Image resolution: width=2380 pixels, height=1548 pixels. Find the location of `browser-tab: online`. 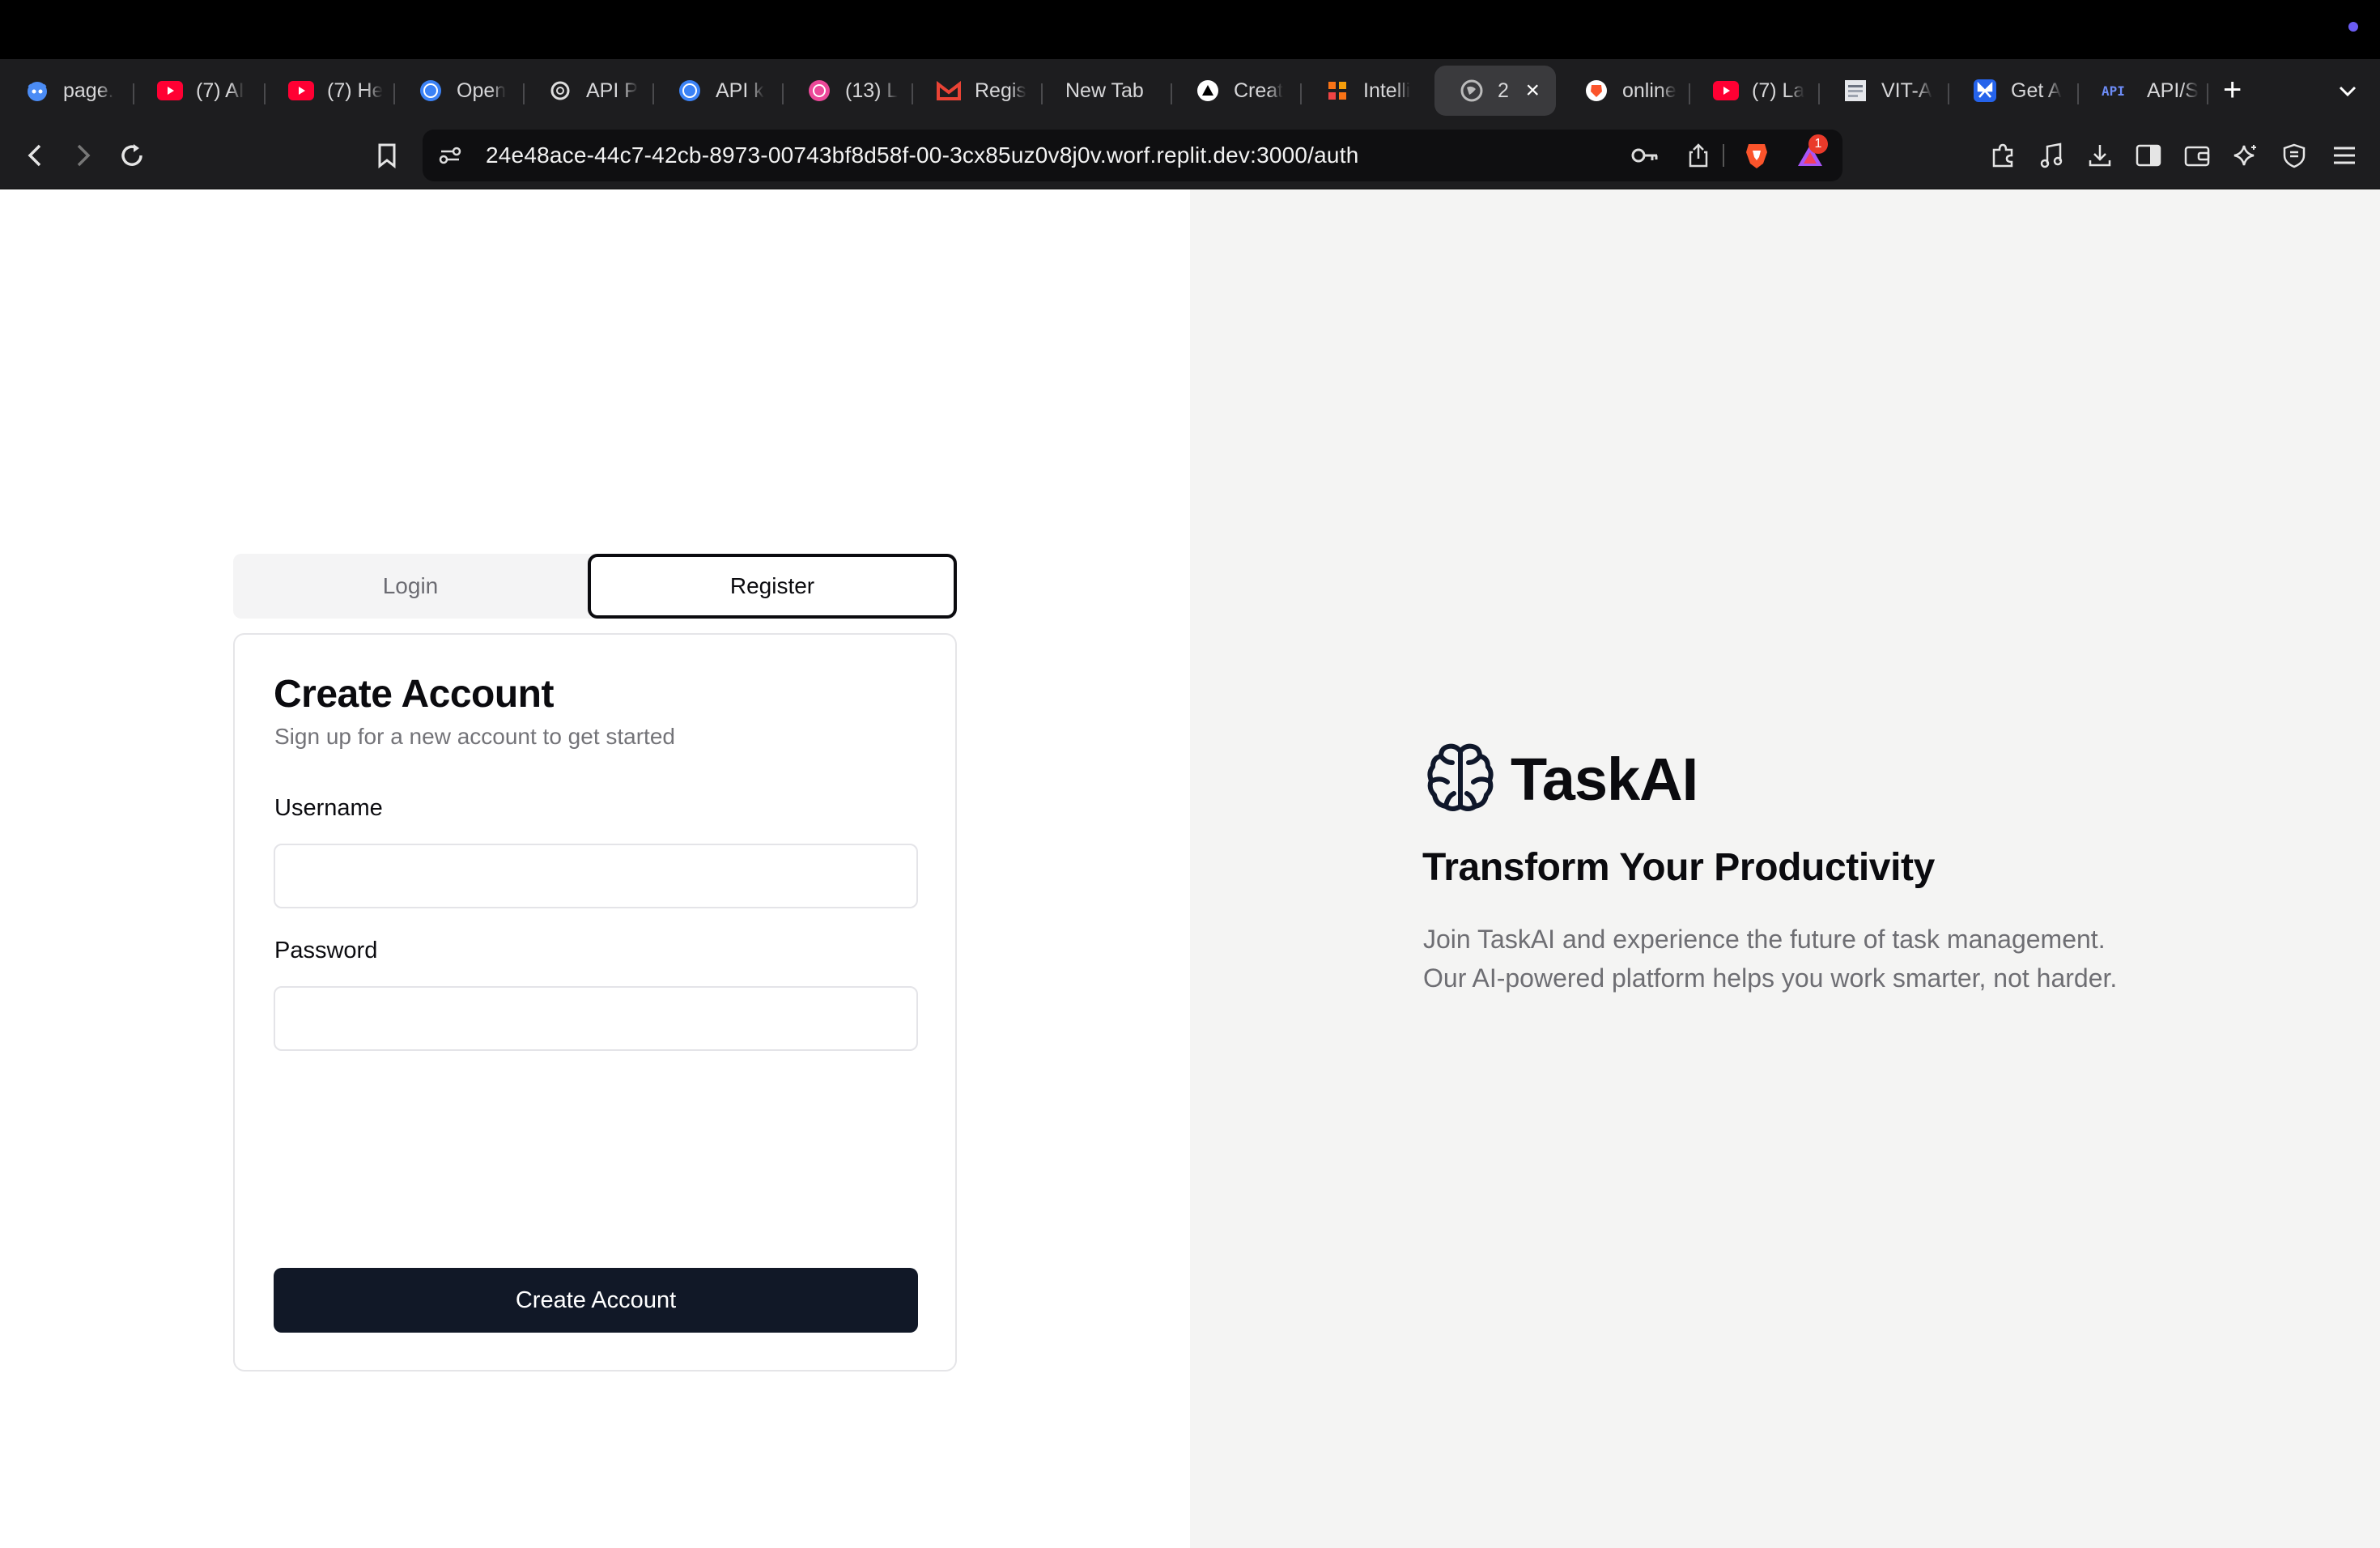

browser-tab: online is located at coordinates (1624, 91).